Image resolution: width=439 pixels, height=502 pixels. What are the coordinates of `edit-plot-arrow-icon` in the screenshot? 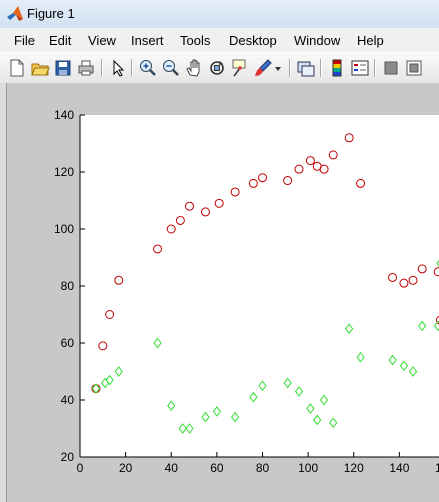 It's located at (118, 68).